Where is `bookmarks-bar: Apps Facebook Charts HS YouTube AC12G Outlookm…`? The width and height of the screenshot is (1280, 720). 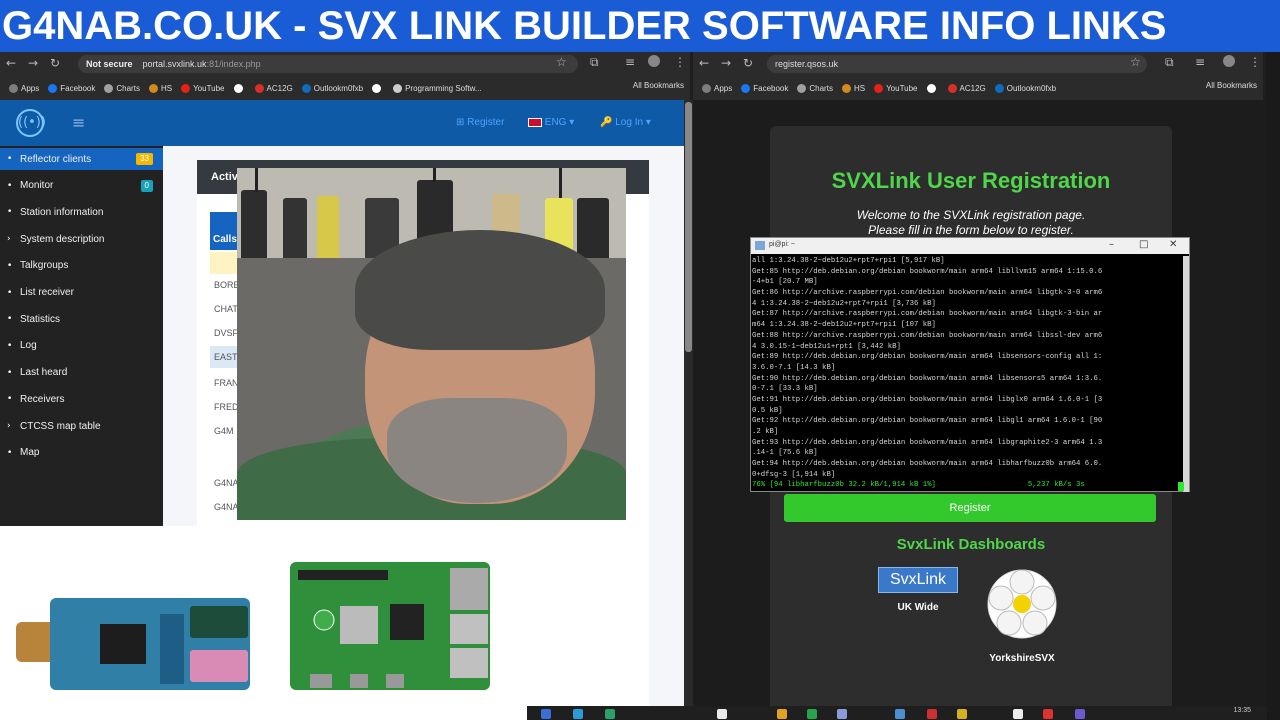
bookmarks-bar: Apps Facebook Charts HS YouTube AC12G Outlookm… is located at coordinates (978, 88).